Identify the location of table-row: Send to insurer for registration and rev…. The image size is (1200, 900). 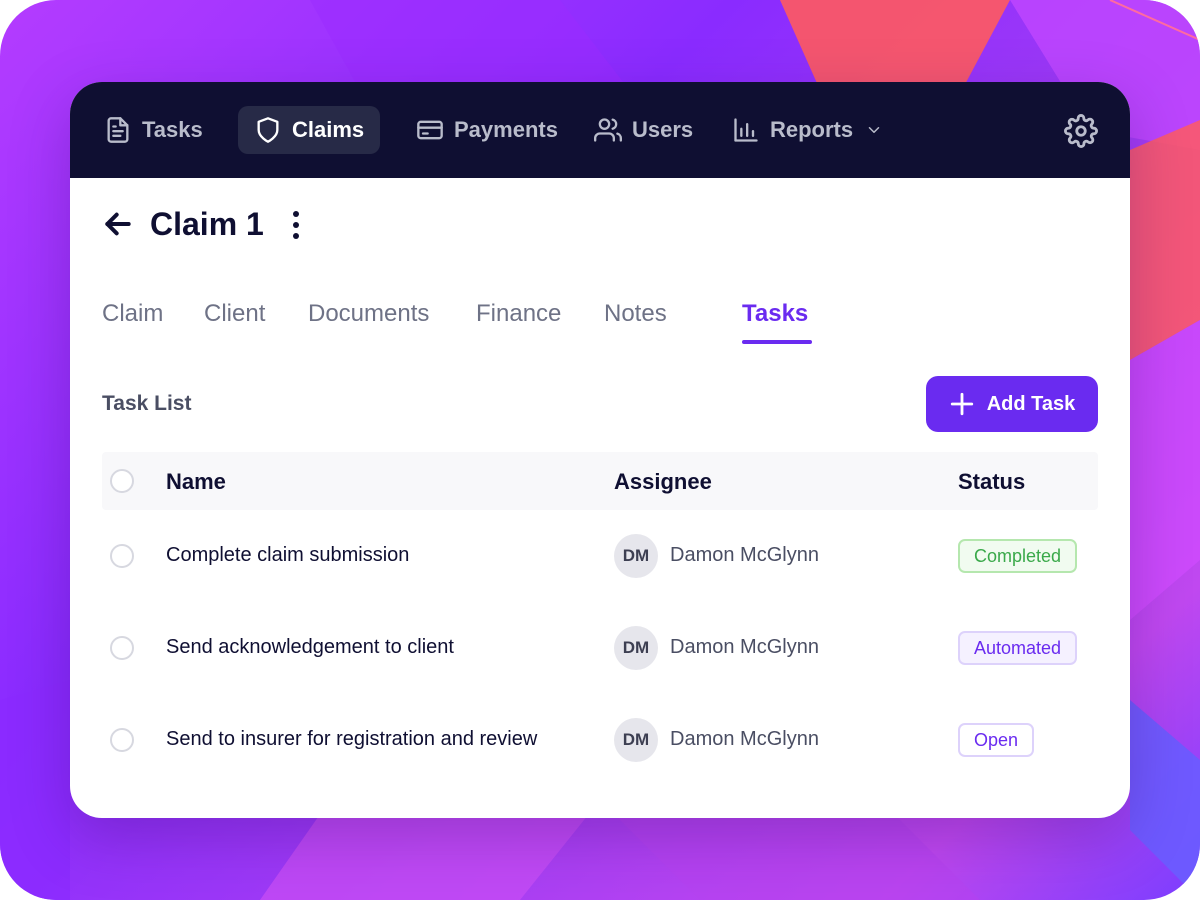
(600, 740).